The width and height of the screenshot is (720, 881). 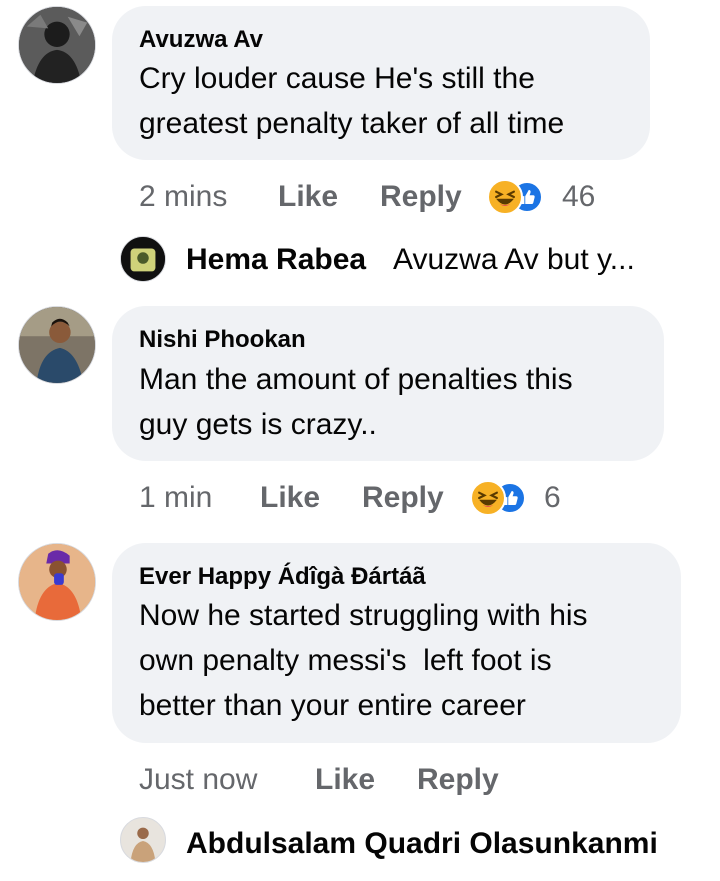 What do you see at coordinates (579, 196) in the screenshot?
I see `reaction-count: 46` at bounding box center [579, 196].